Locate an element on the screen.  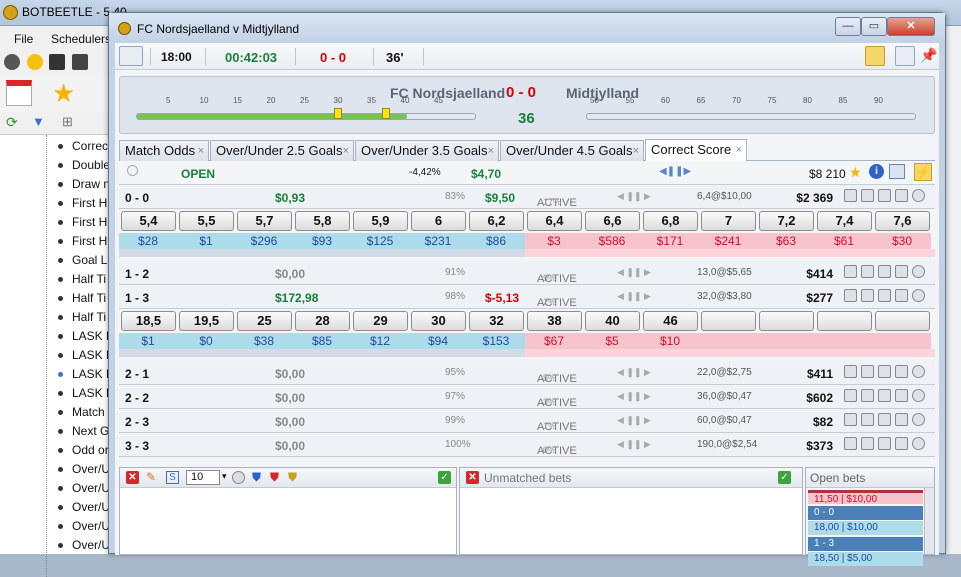
maximize-button: ▭ is located at coordinates (874, 26).